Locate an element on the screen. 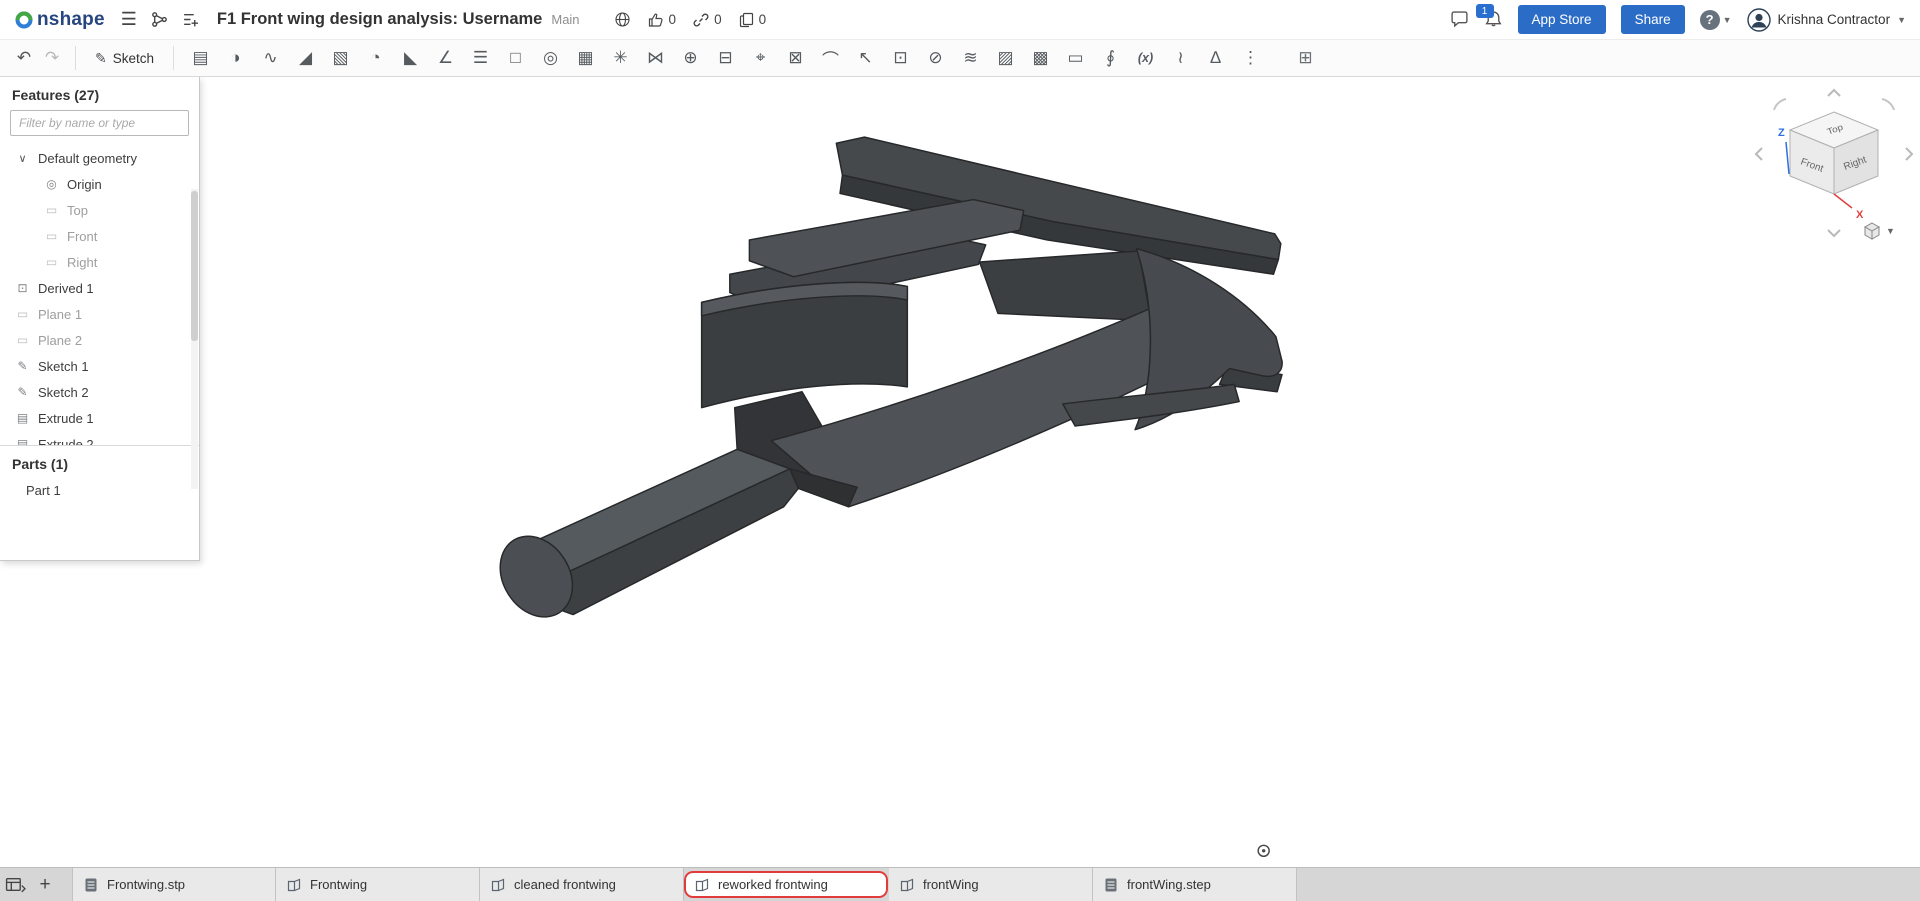 The height and width of the screenshot is (901, 1920). comment-icon is located at coordinates (1459, 19).